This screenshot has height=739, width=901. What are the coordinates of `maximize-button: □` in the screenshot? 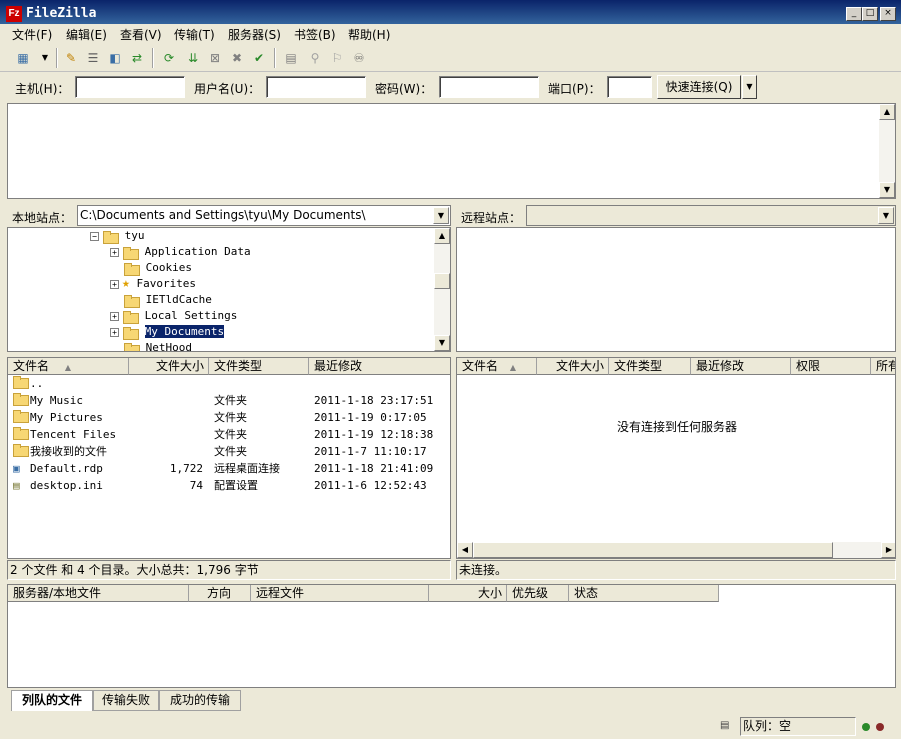 It's located at (870, 14).